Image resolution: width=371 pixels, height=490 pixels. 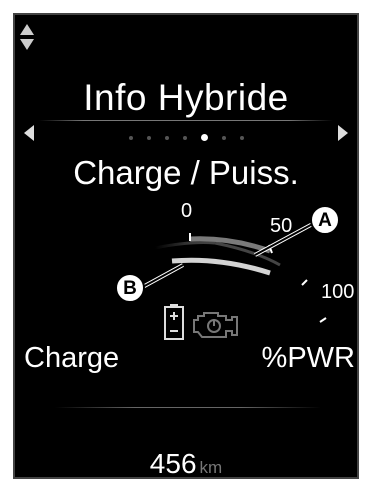 I want to click on divider-bottom, so click(x=188, y=407).